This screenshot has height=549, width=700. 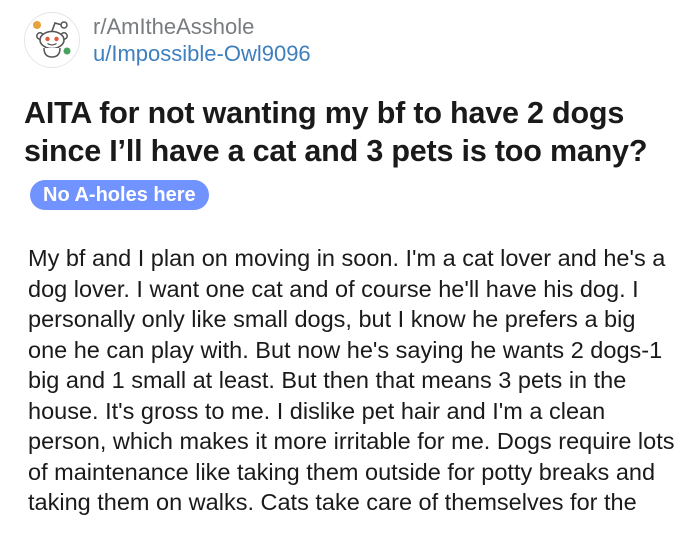 What do you see at coordinates (202, 54) in the screenshot?
I see `author-username: u/Impossible-Owl9096` at bounding box center [202, 54].